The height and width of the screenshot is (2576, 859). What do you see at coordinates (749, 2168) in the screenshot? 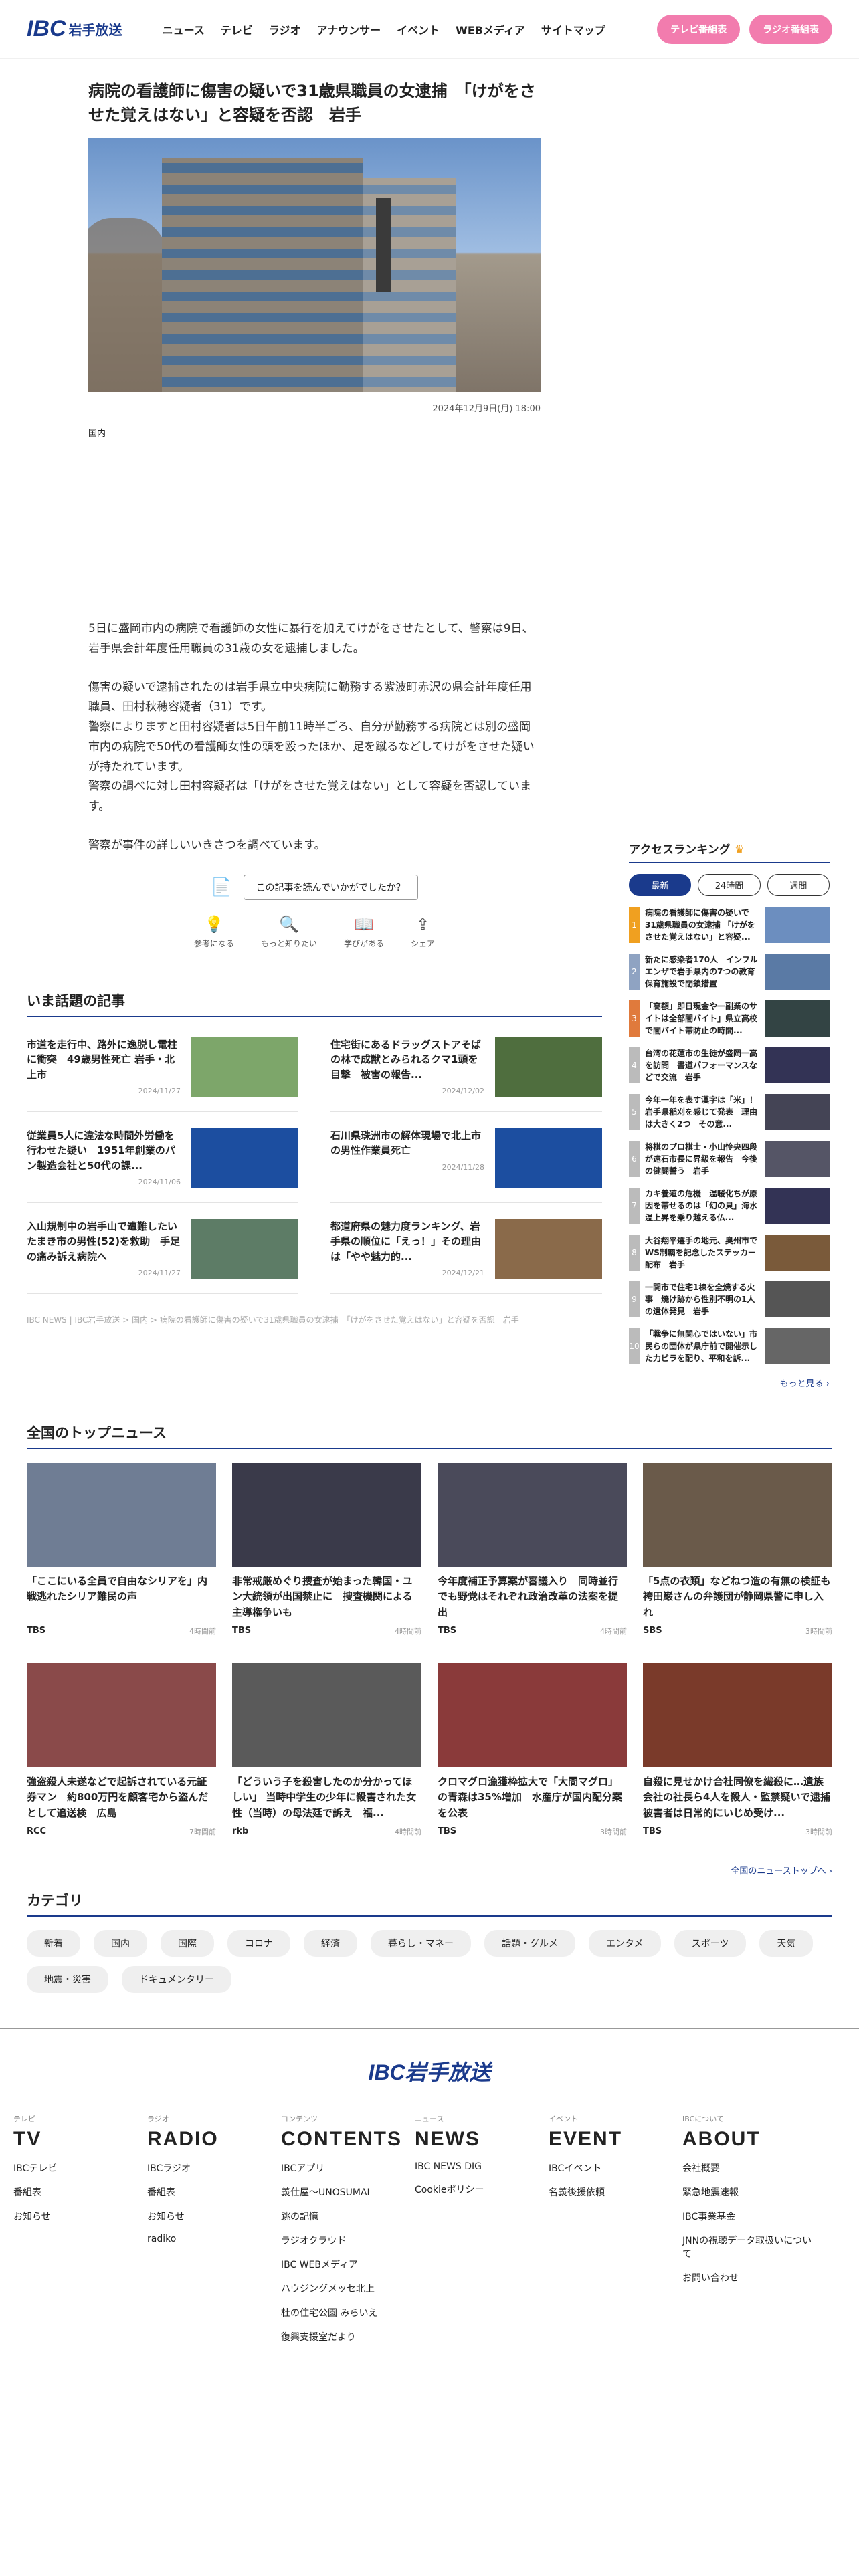
I see `footer-link: 会社概要` at bounding box center [749, 2168].